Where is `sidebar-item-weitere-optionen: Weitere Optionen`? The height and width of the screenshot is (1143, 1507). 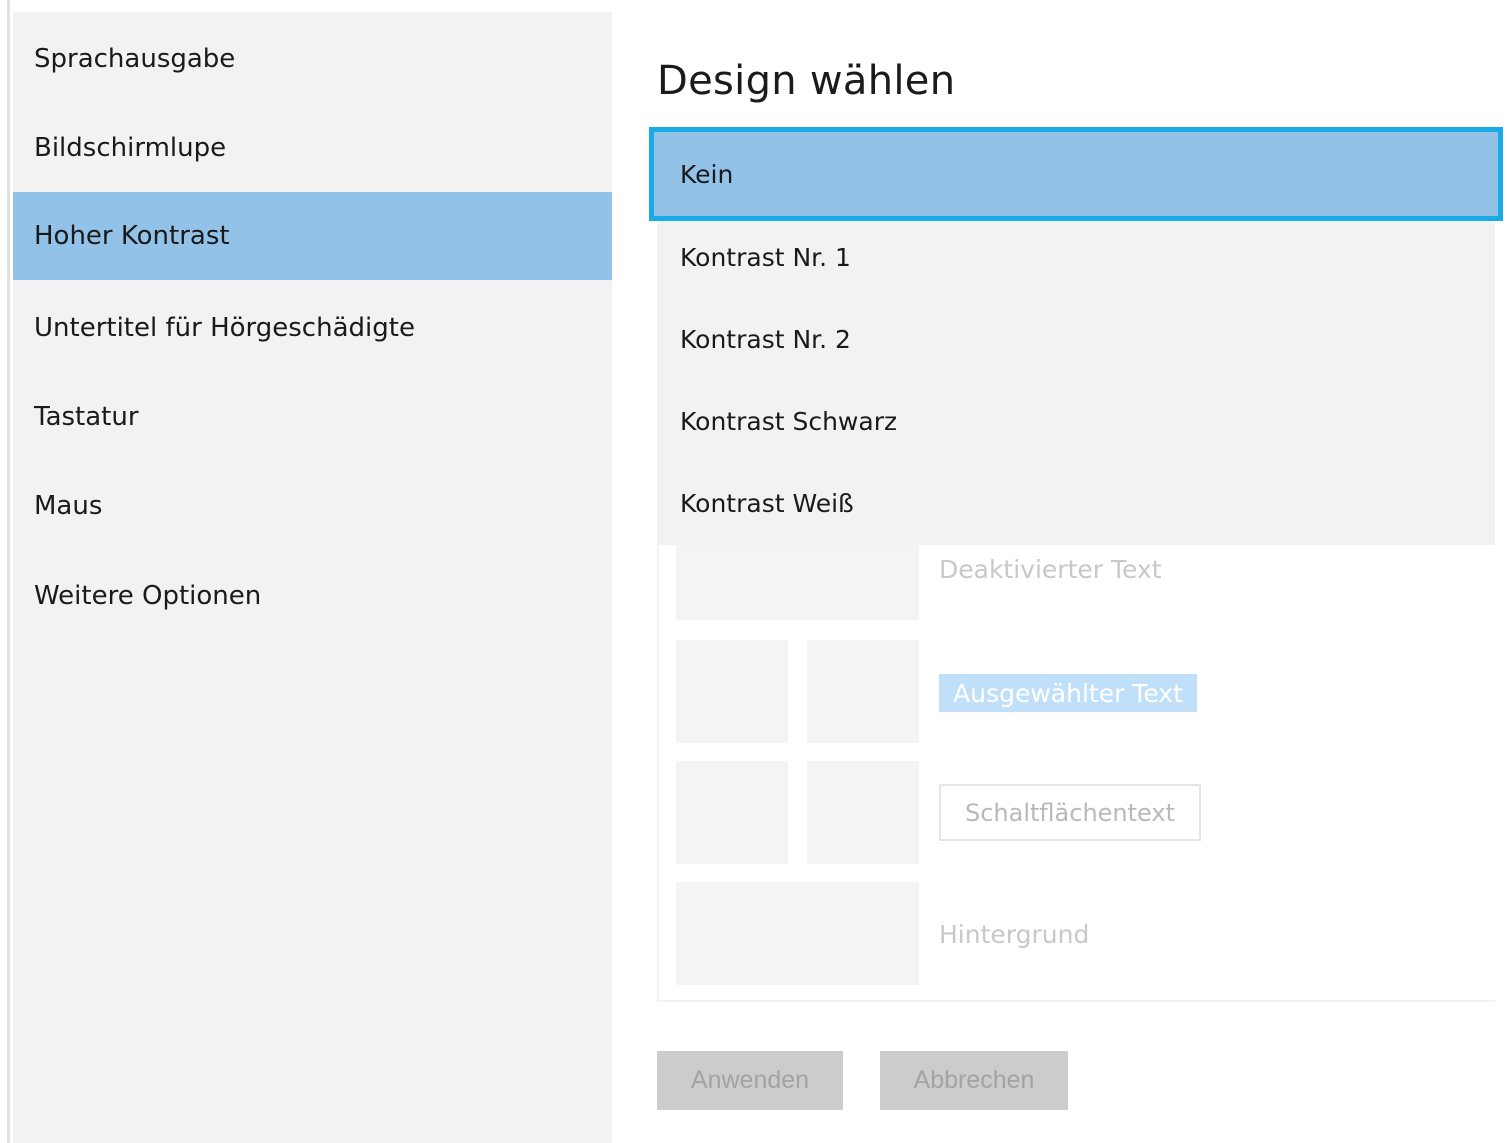
sidebar-item-weitere-optionen: Weitere Optionen is located at coordinates (312, 596).